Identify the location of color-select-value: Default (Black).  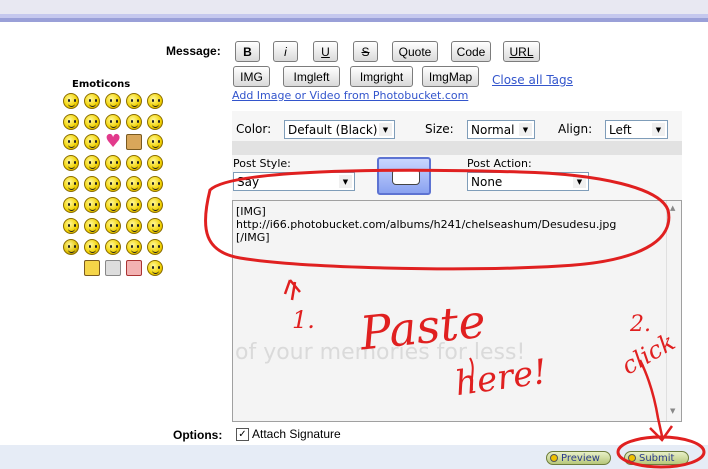
(333, 129).